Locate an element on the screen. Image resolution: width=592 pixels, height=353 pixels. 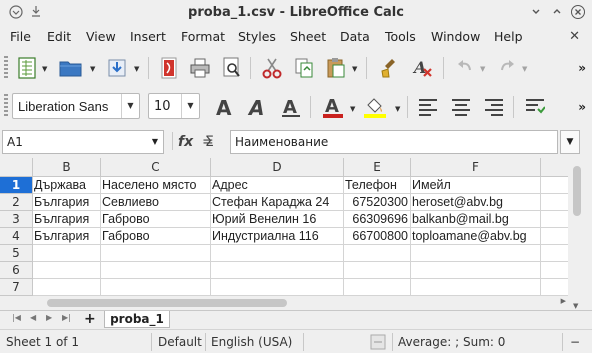
new-spreadsheet-icon is located at coordinates (27, 68).